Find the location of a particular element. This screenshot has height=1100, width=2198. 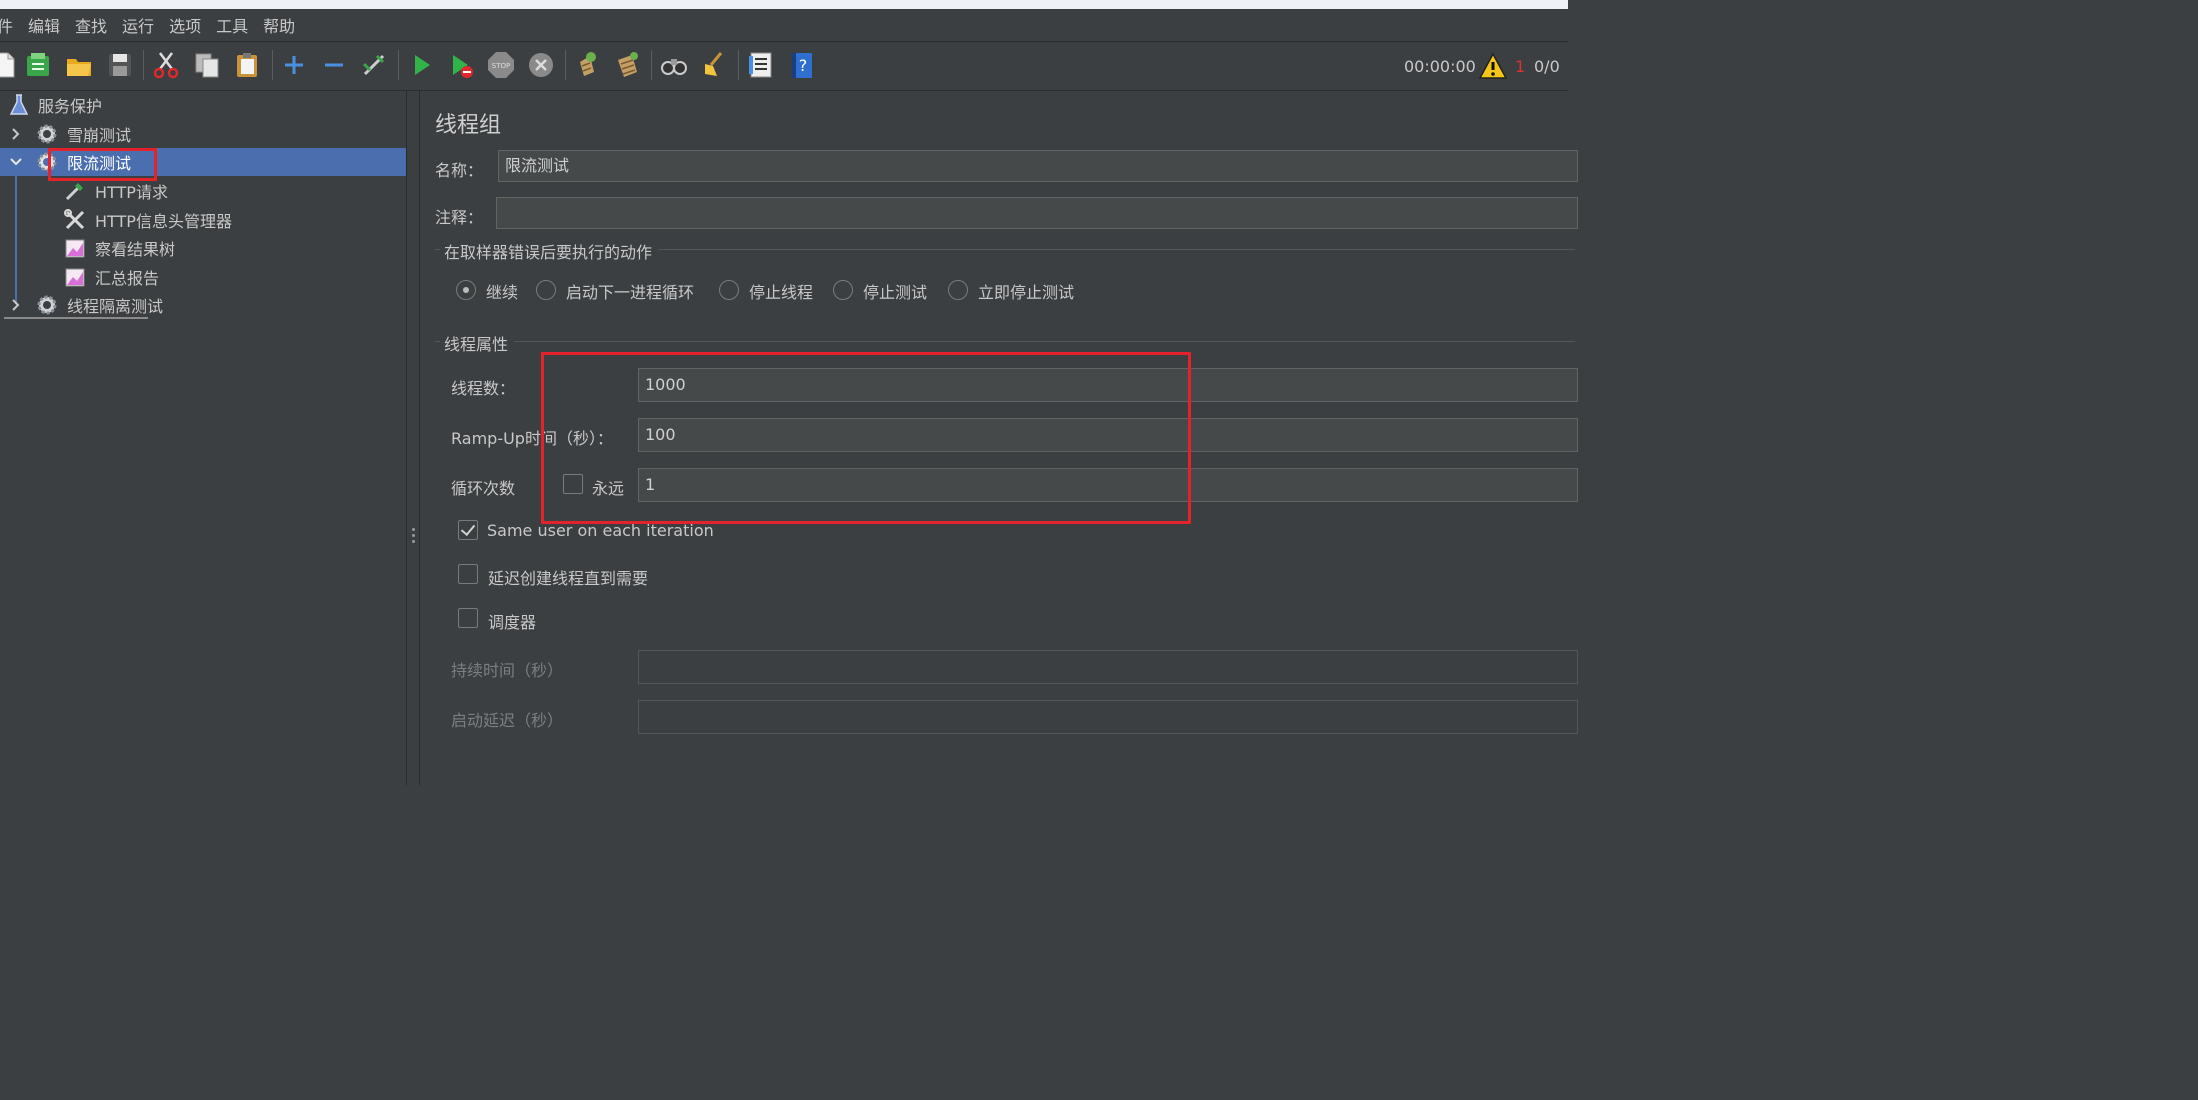

stop-icon: STOP is located at coordinates (501, 65).